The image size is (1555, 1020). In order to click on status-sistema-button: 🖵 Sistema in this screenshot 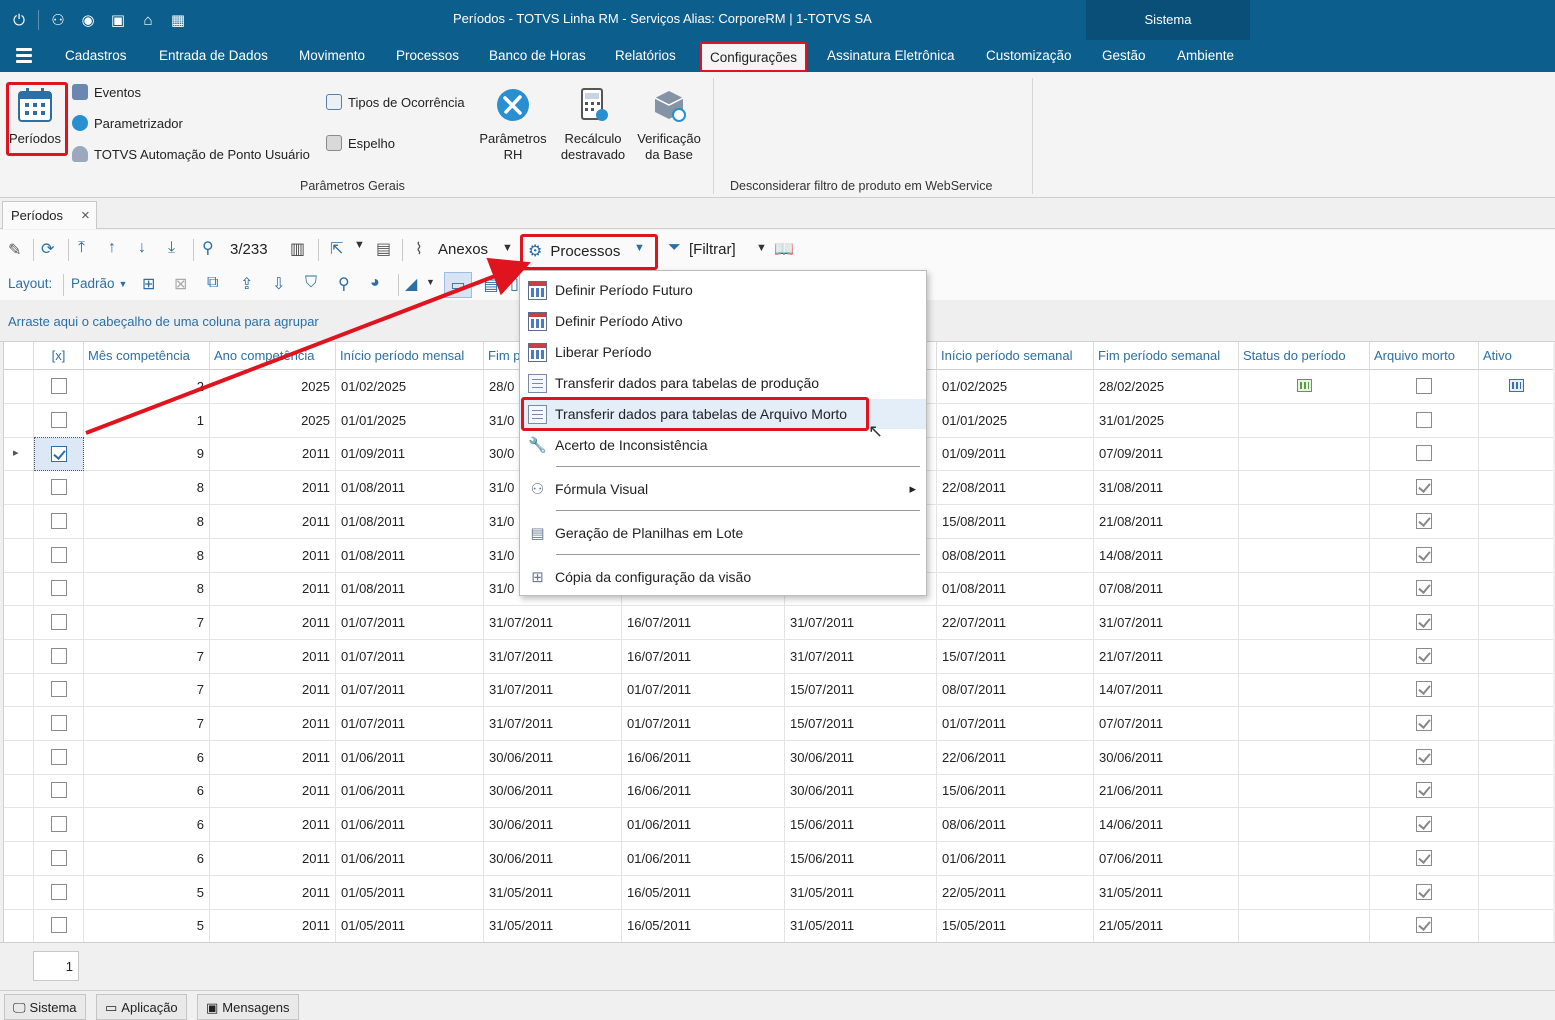, I will do `click(45, 1007)`.